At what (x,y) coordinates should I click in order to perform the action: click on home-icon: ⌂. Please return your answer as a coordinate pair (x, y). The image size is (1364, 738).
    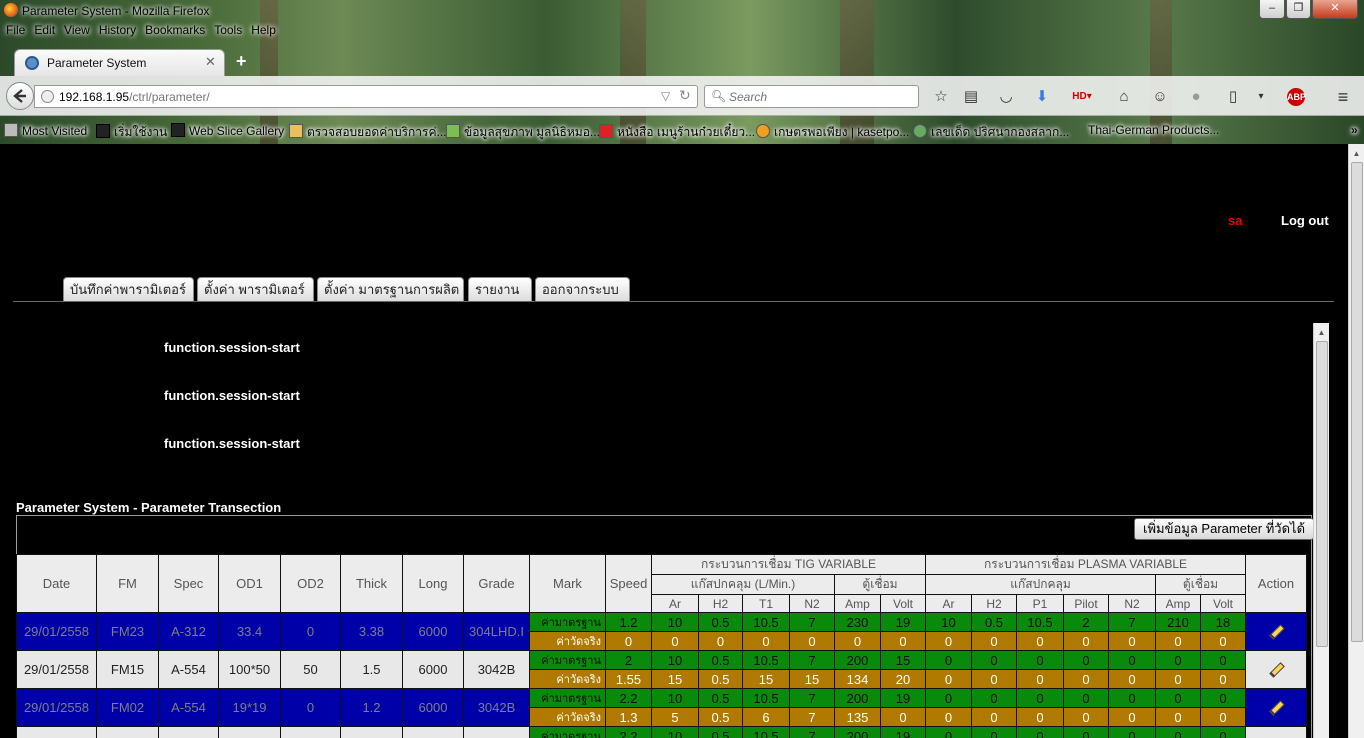
    Looking at the image, I should click on (1124, 97).